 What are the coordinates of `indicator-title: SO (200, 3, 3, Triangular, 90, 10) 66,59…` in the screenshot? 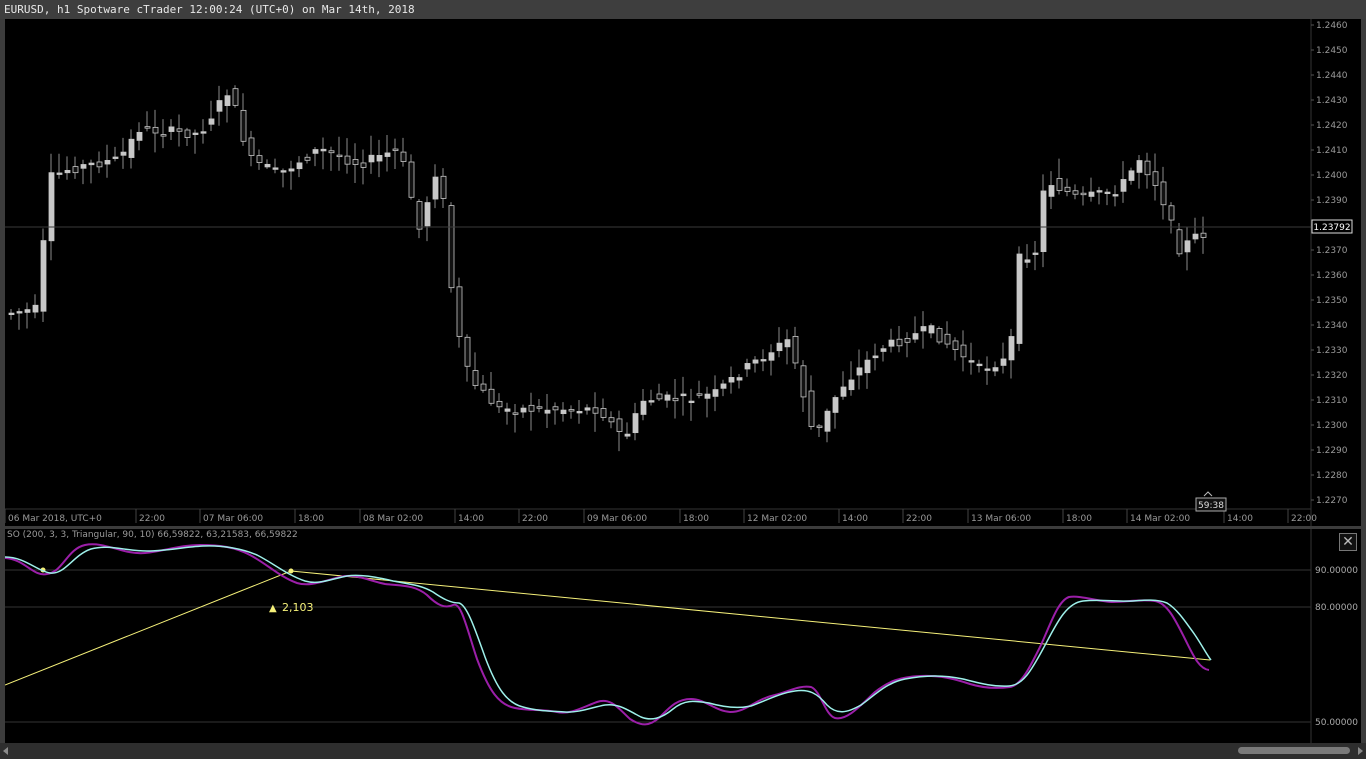 It's located at (152, 535).